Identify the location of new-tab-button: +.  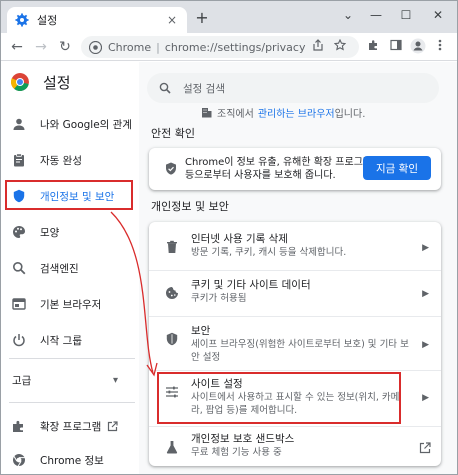
(202, 18).